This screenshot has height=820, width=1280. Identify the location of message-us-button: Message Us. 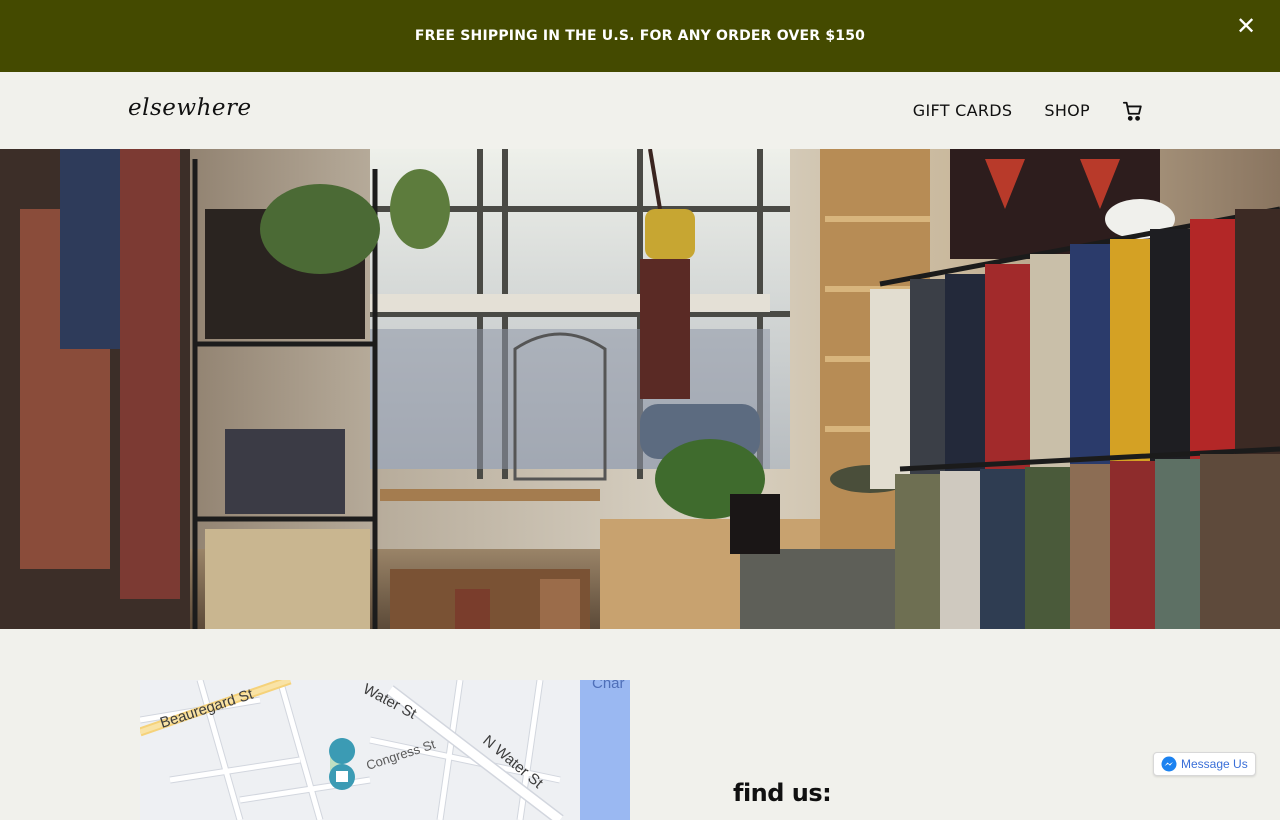
(1204, 764).